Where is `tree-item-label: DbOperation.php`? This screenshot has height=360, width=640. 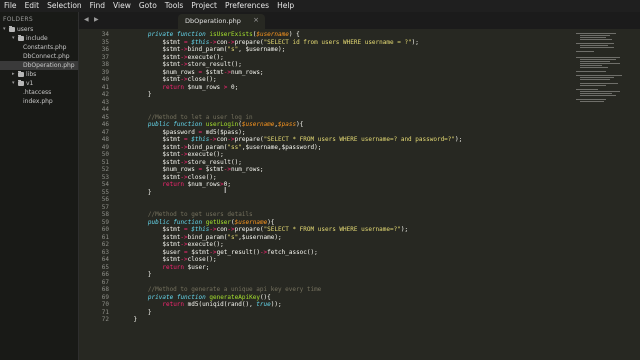
tree-item-label: DbOperation.php is located at coordinates (49, 65).